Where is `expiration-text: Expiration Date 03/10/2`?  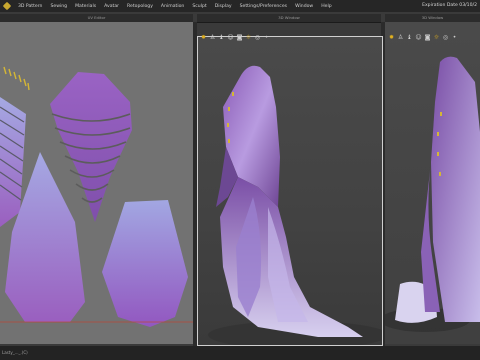 expiration-text: Expiration Date 03/10/2 is located at coordinates (449, 5).